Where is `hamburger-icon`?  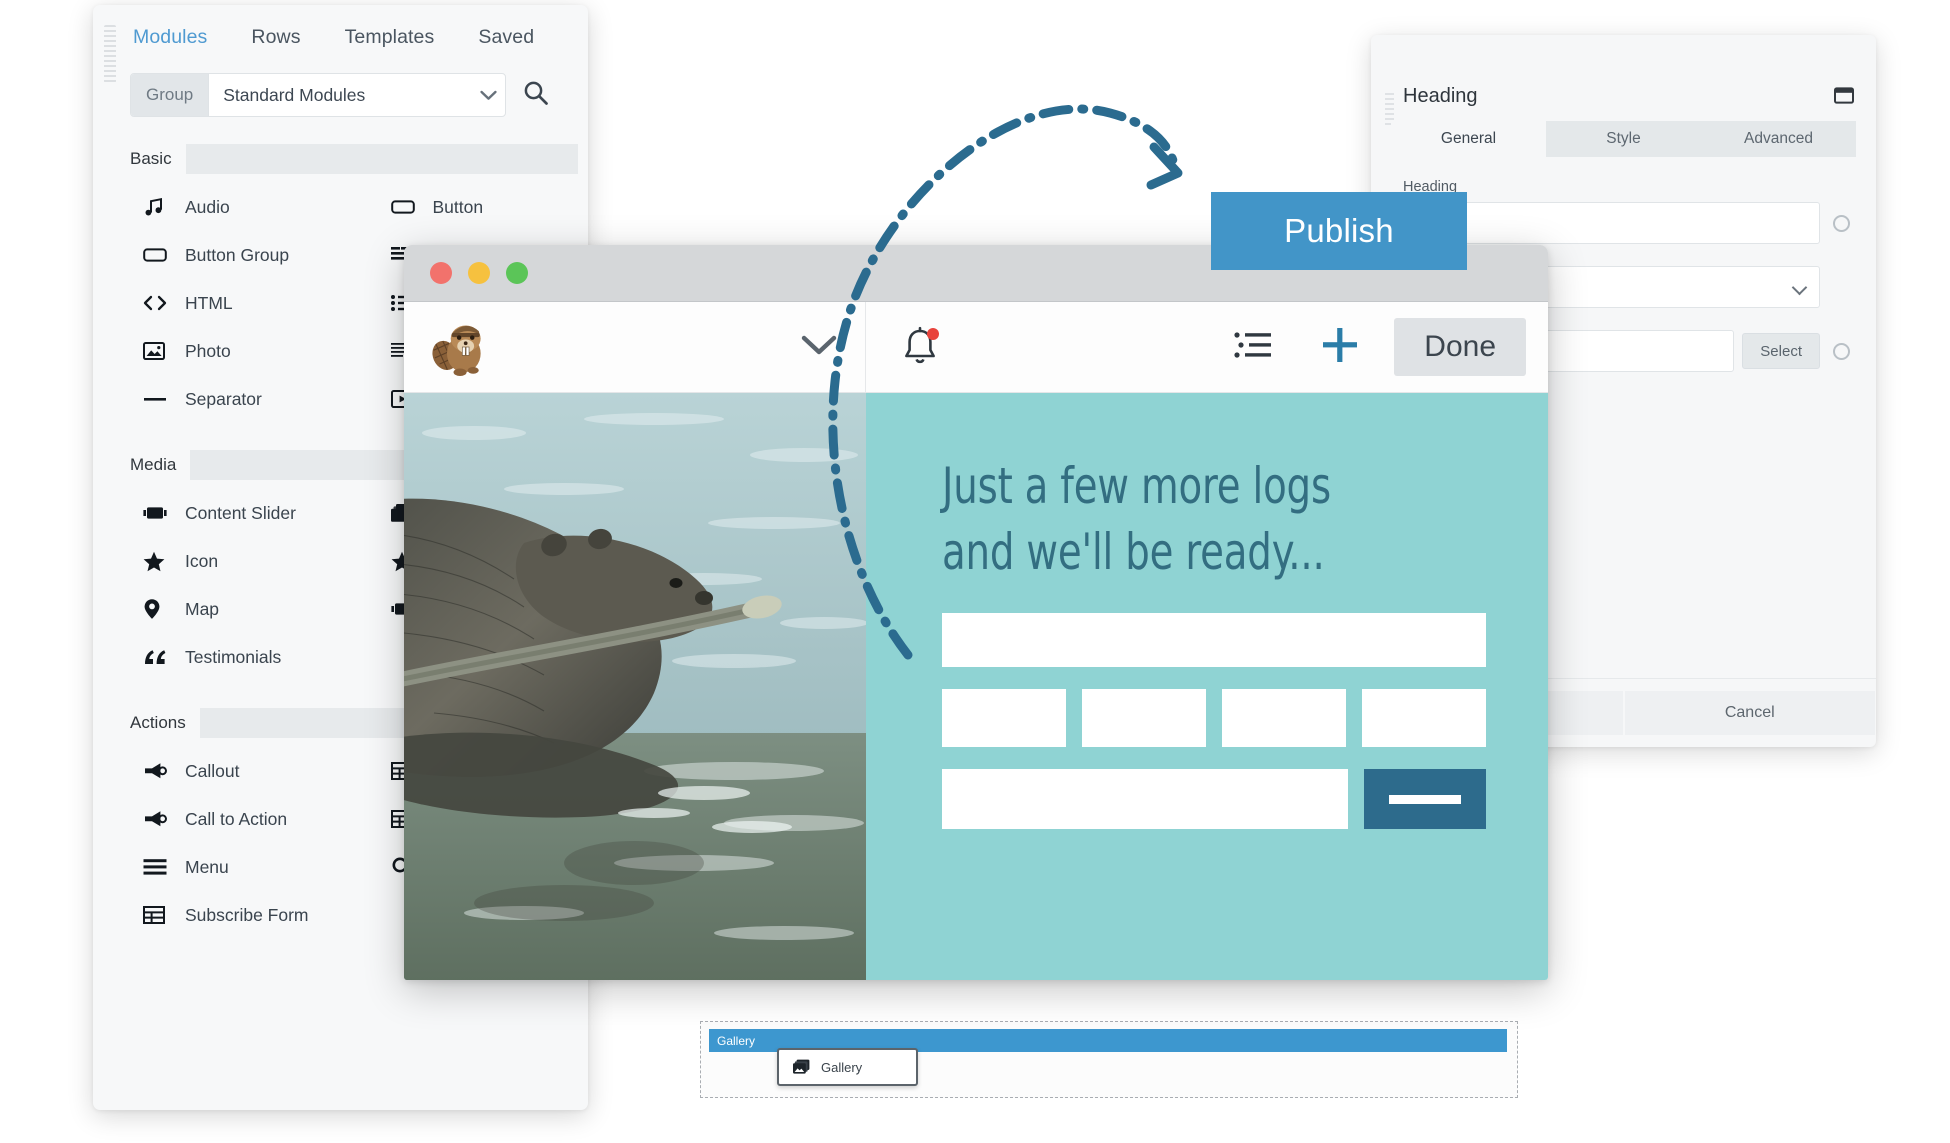
hamburger-icon is located at coordinates (156, 867).